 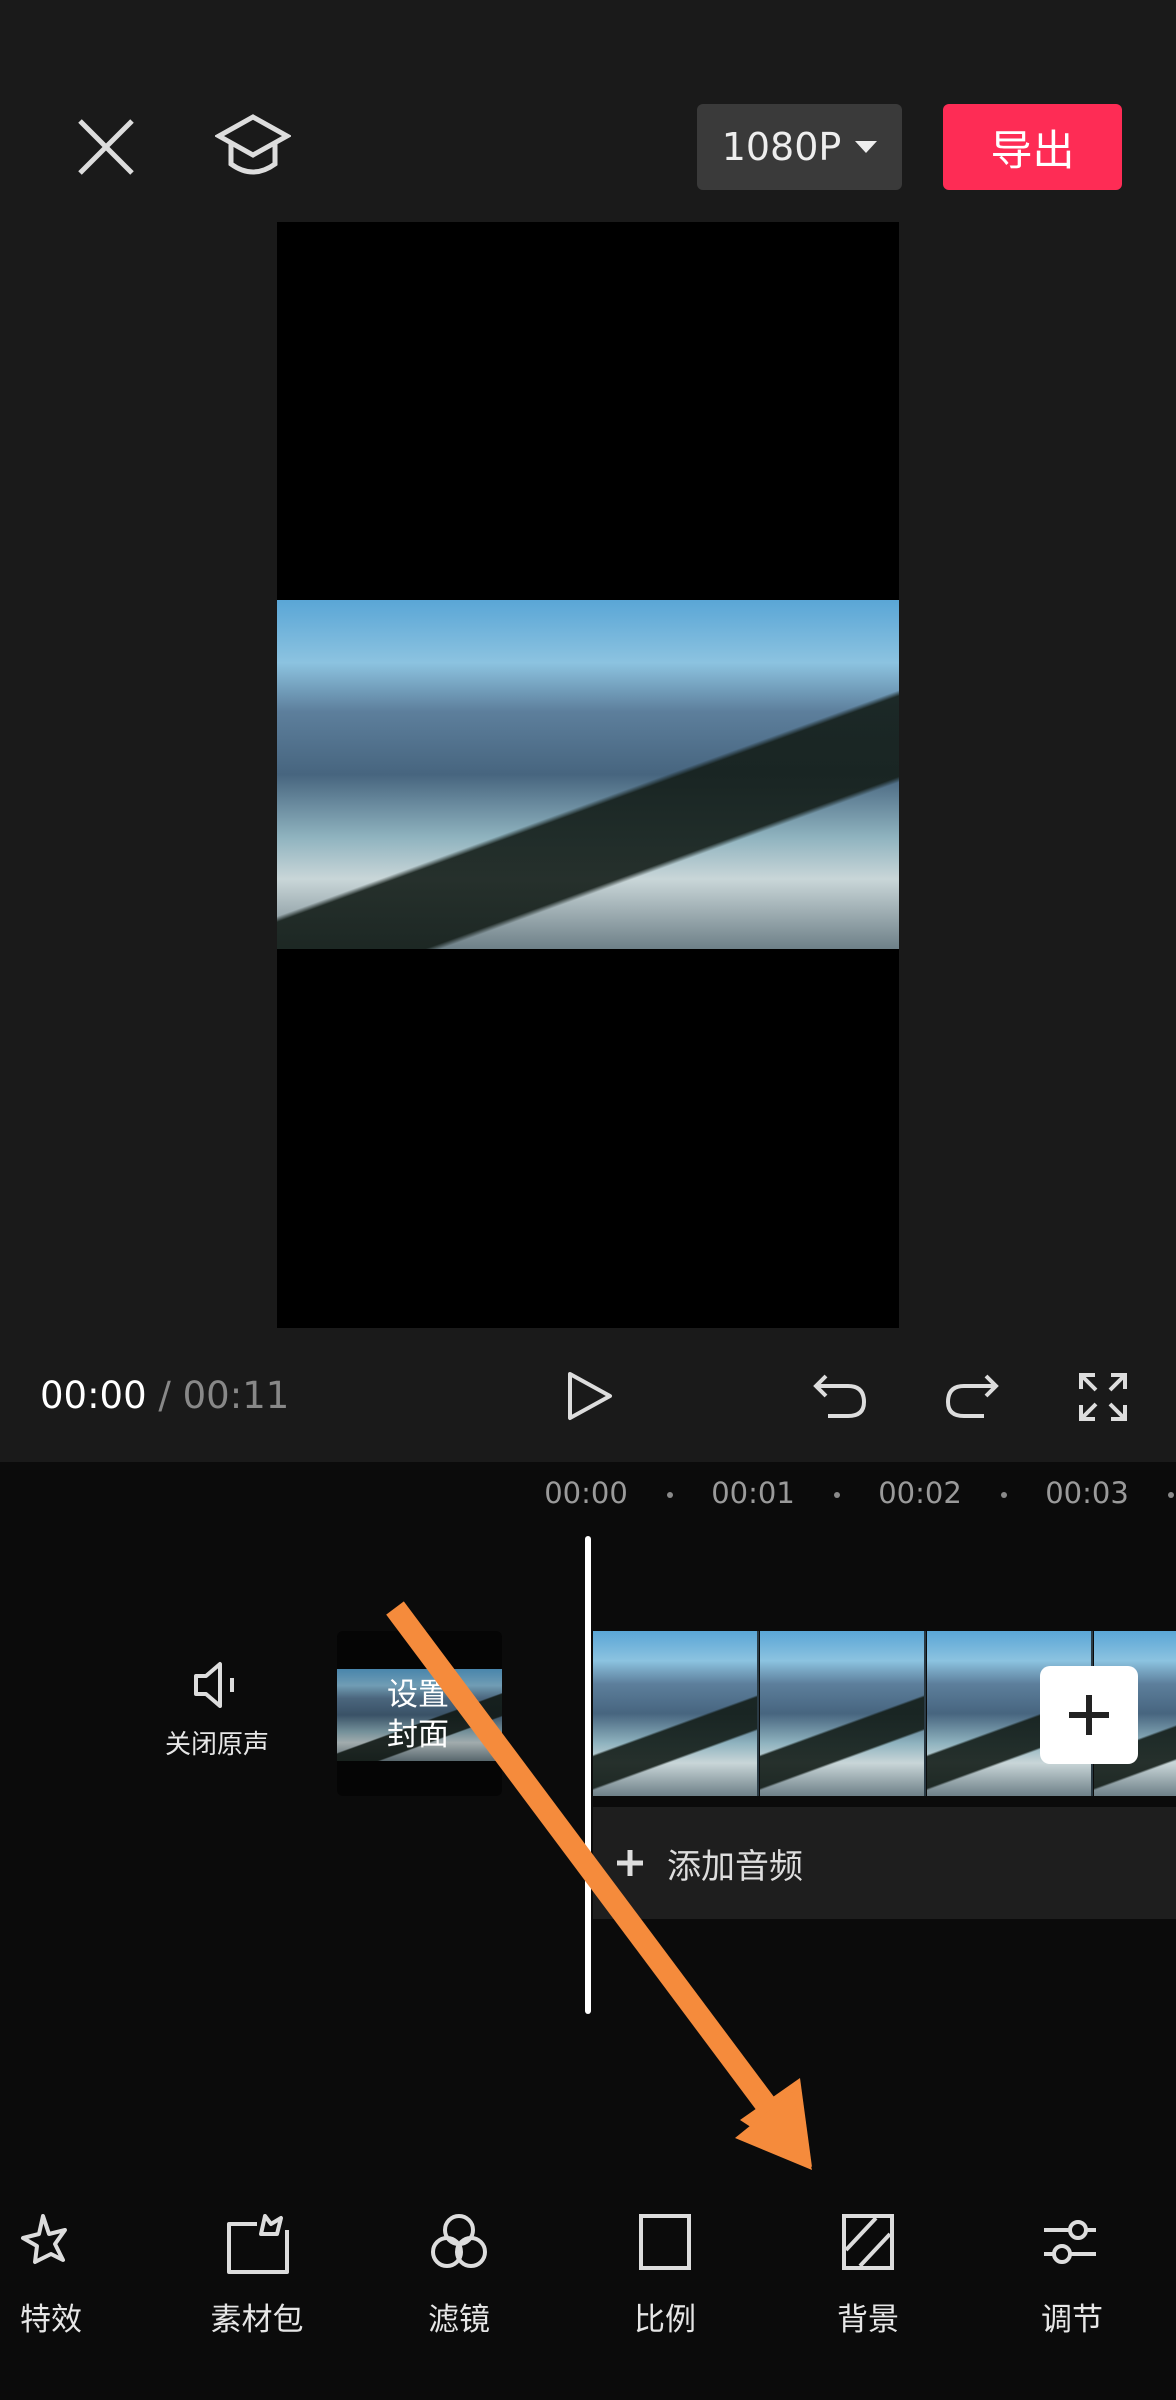 What do you see at coordinates (590, 1396) in the screenshot?
I see `play-icon` at bounding box center [590, 1396].